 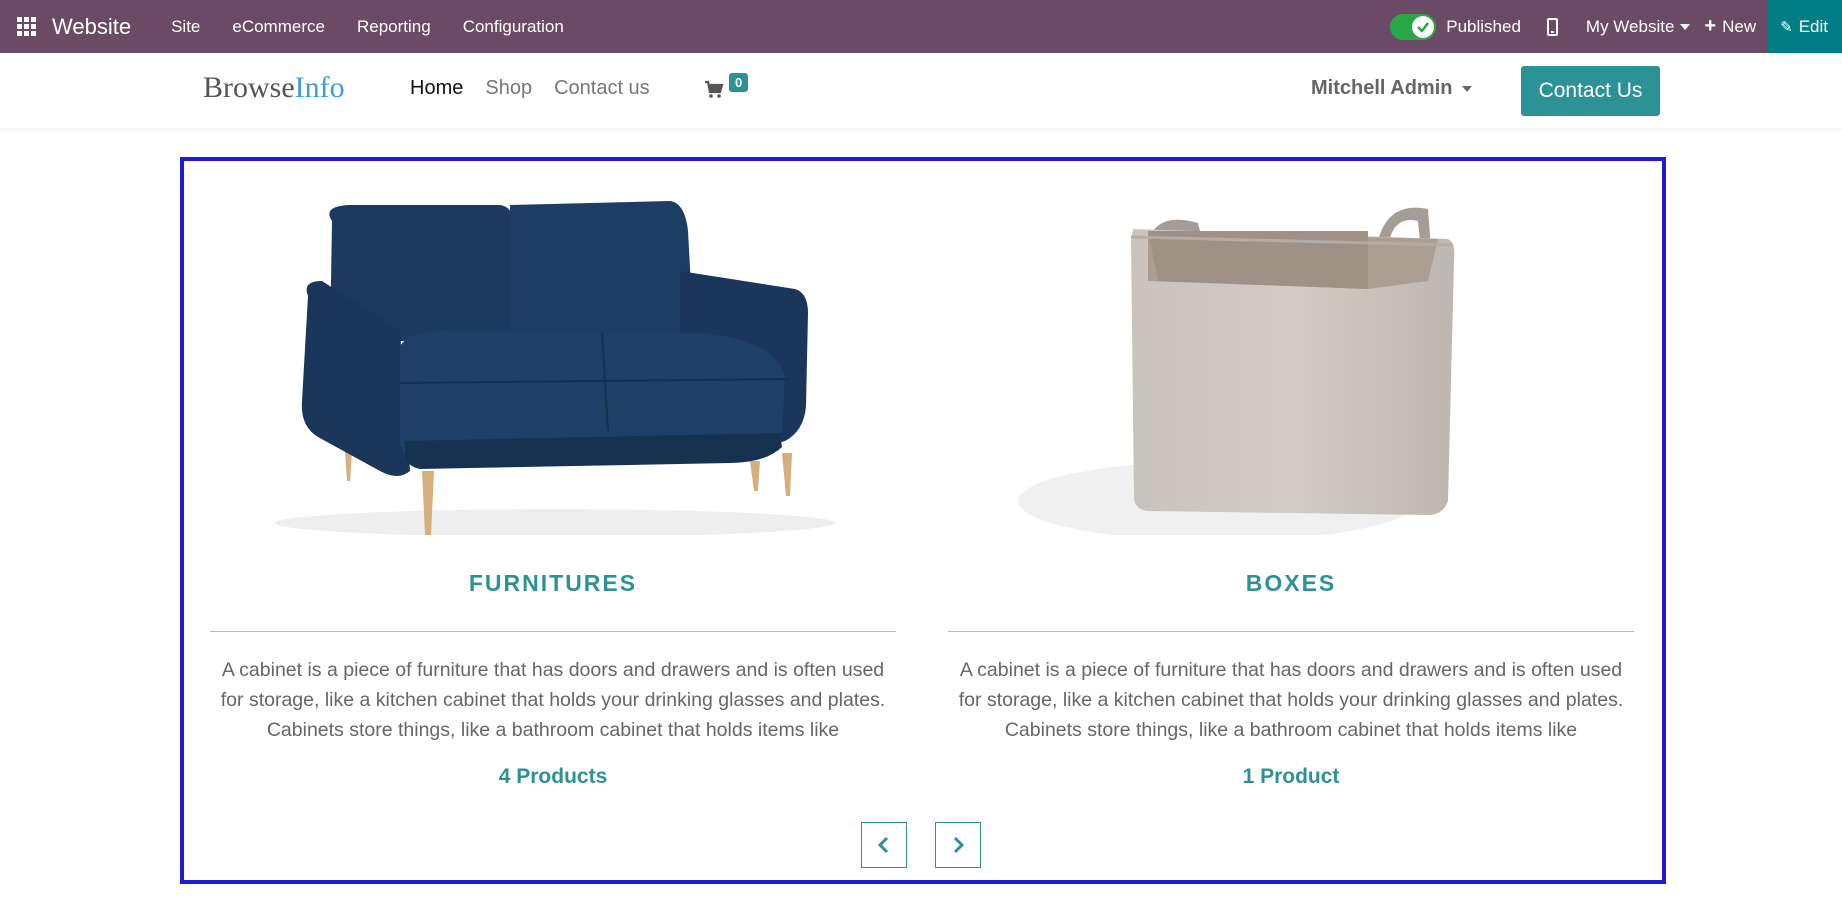 I want to click on website-switcher: My Website, so click(x=1638, y=27).